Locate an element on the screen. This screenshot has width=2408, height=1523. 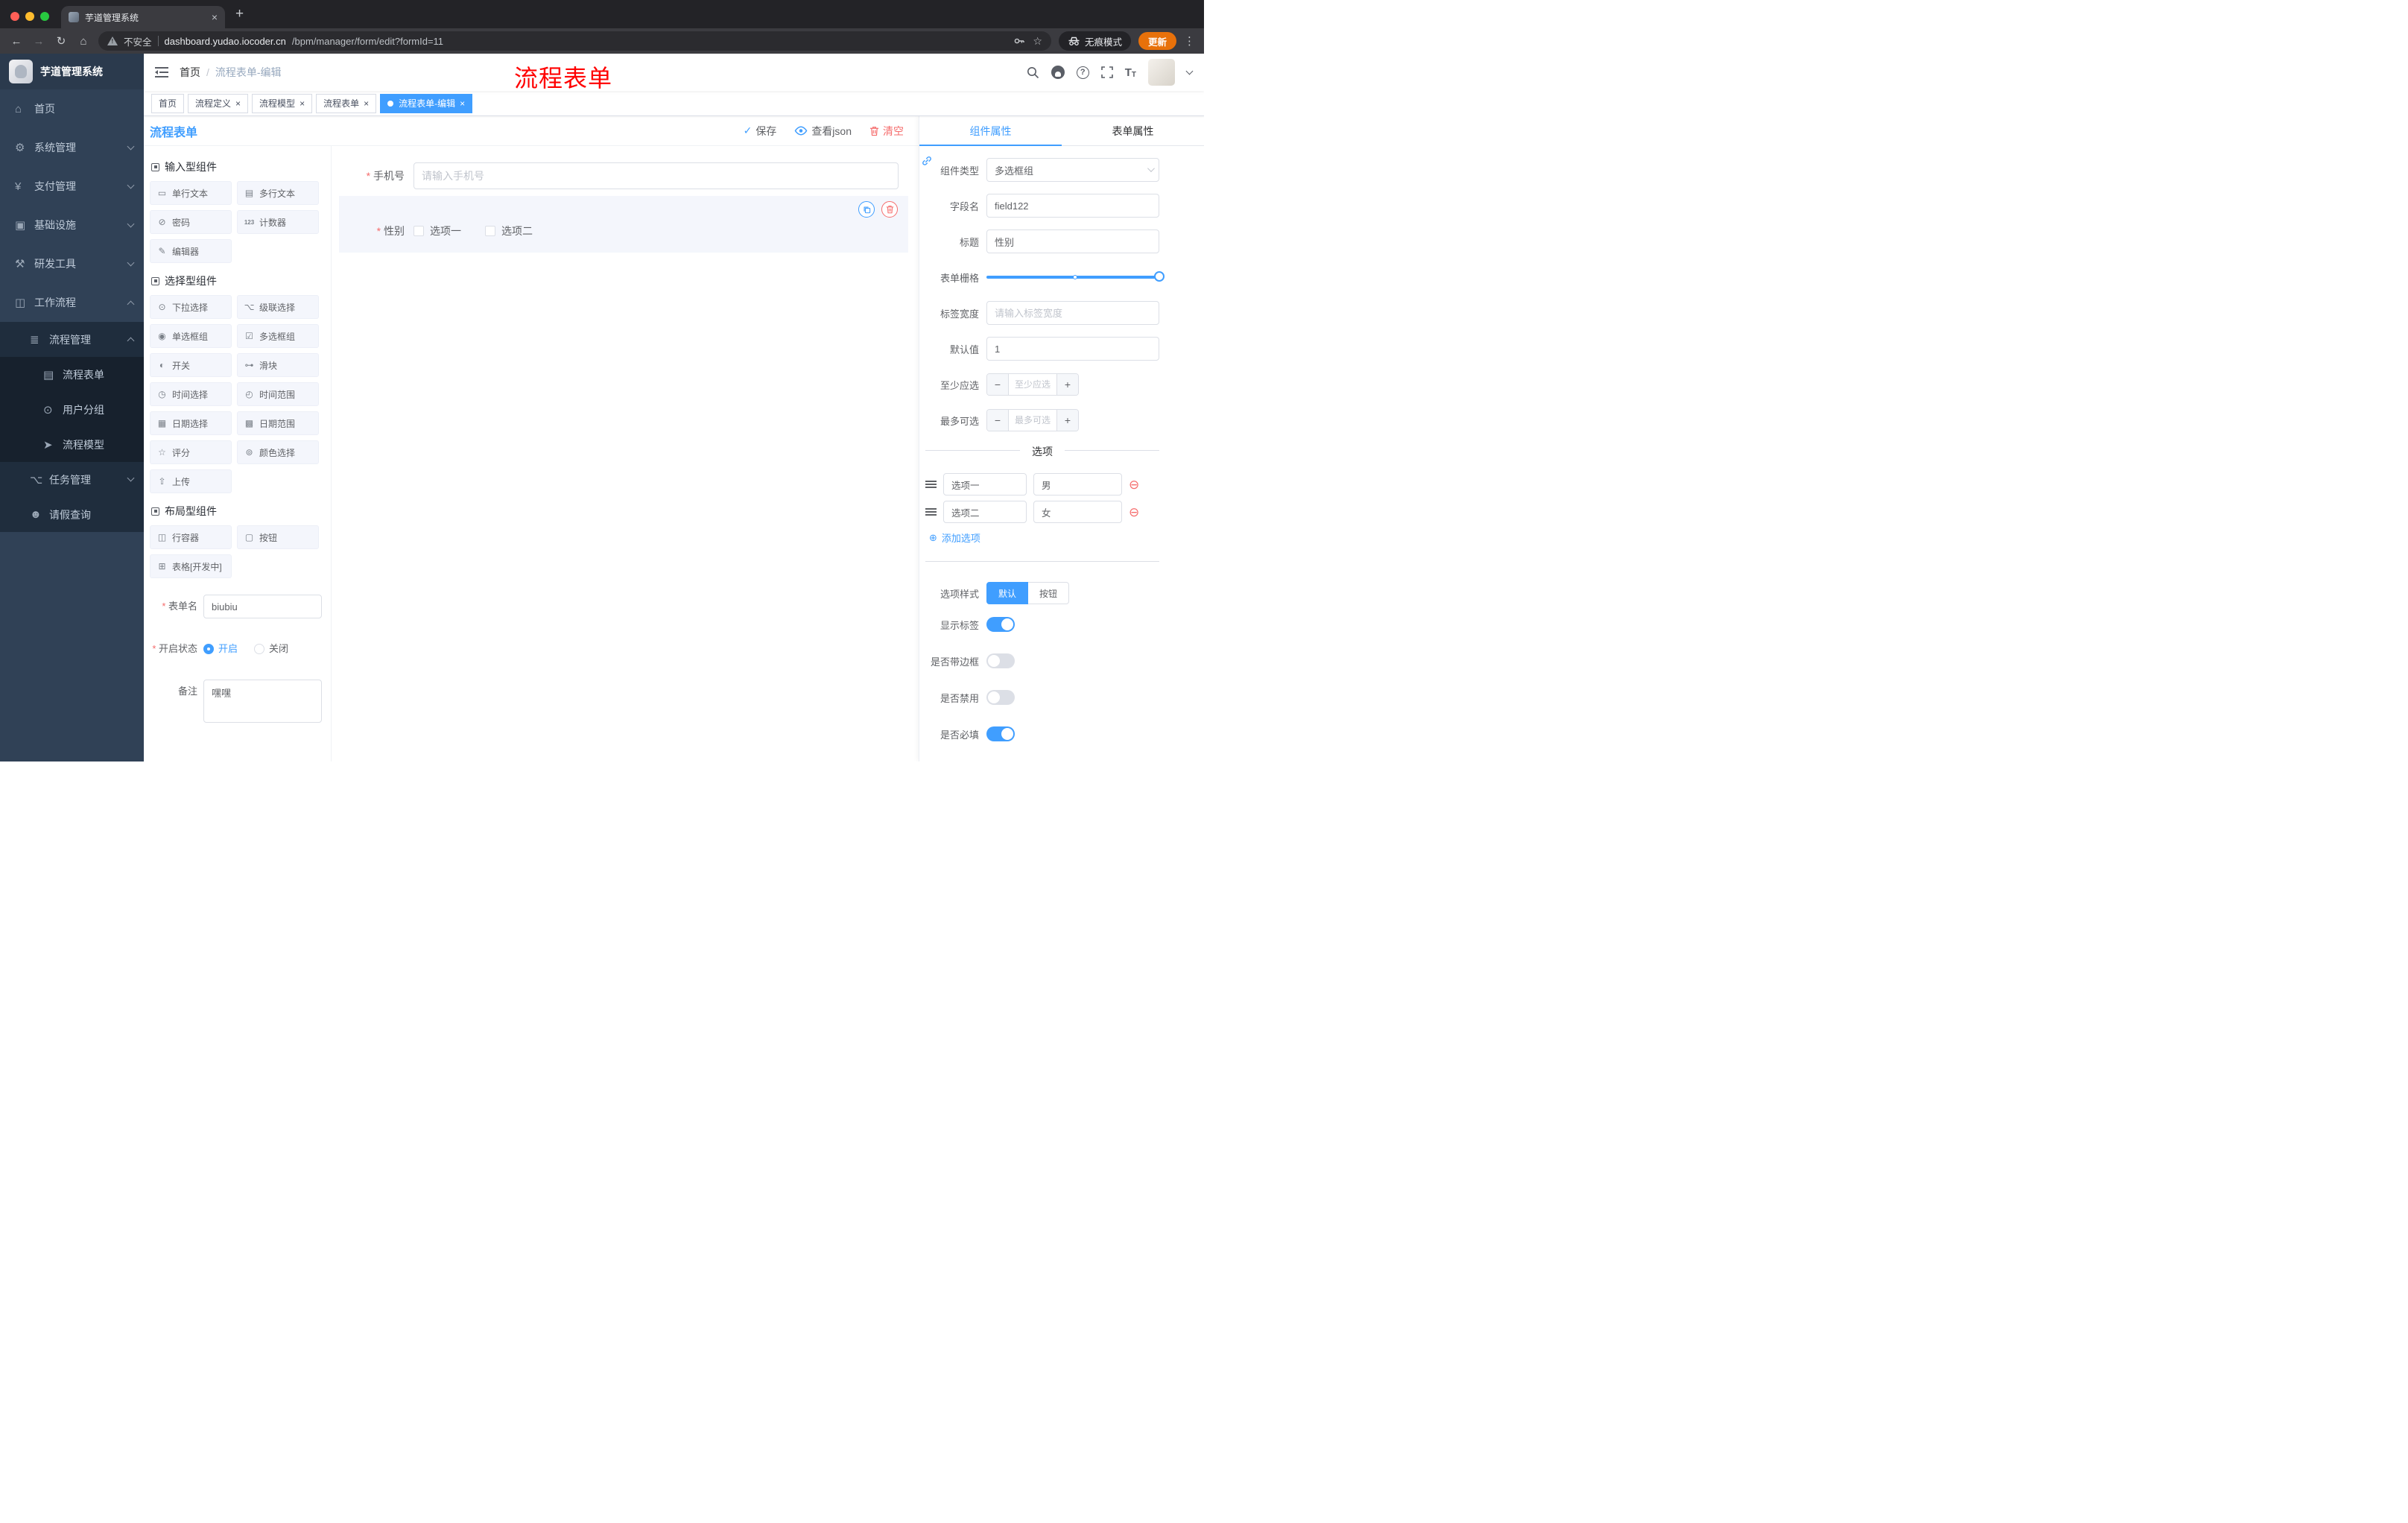
app-logo-row: 芋道管理系统 is located at coordinates (72, 71).